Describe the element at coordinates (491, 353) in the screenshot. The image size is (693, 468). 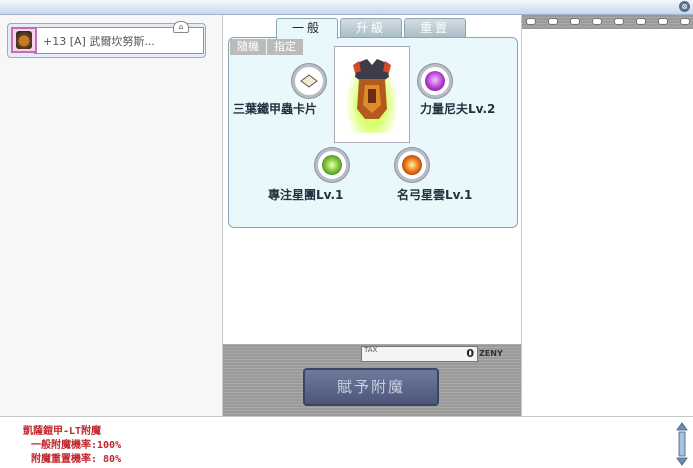
I see `currency-label: ZENY` at that location.